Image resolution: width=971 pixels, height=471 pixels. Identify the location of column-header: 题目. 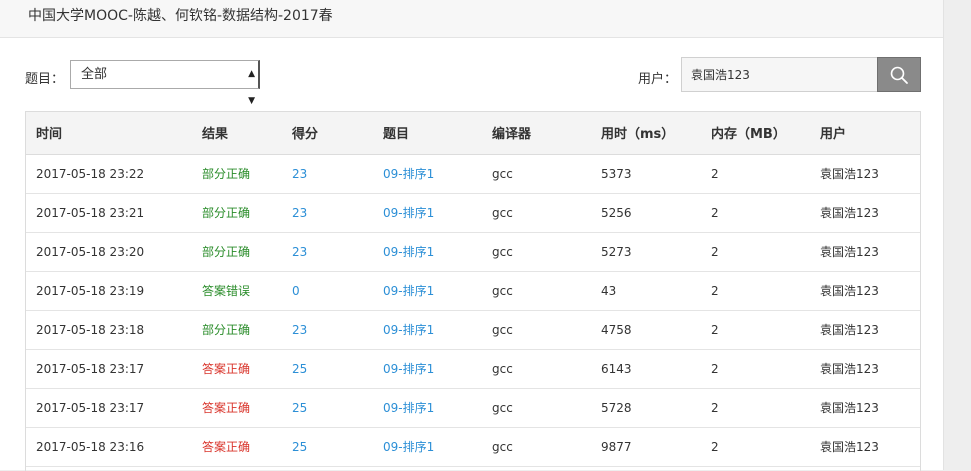
(427, 133).